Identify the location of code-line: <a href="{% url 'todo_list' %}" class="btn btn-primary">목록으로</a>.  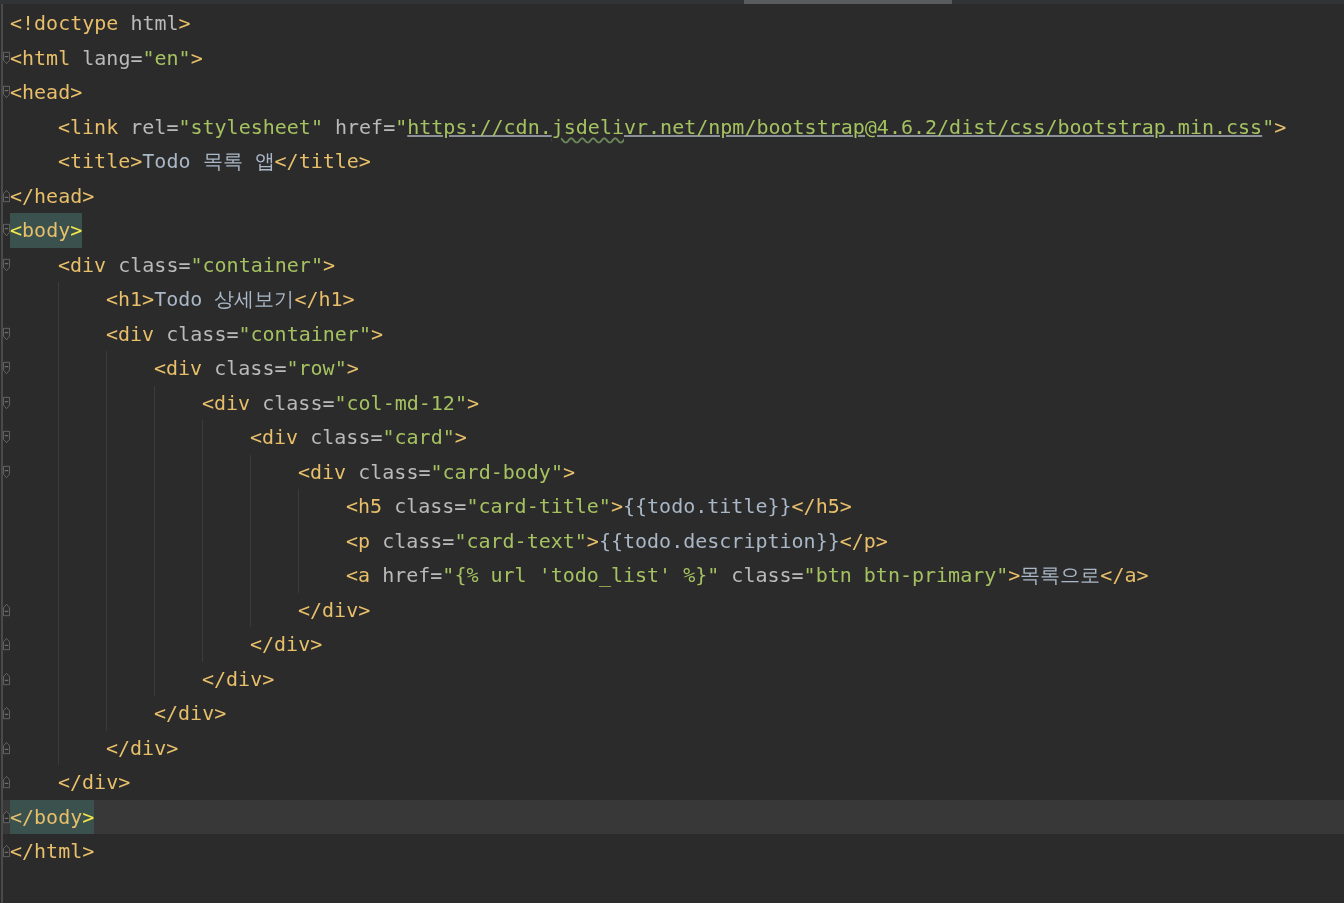
(747, 575).